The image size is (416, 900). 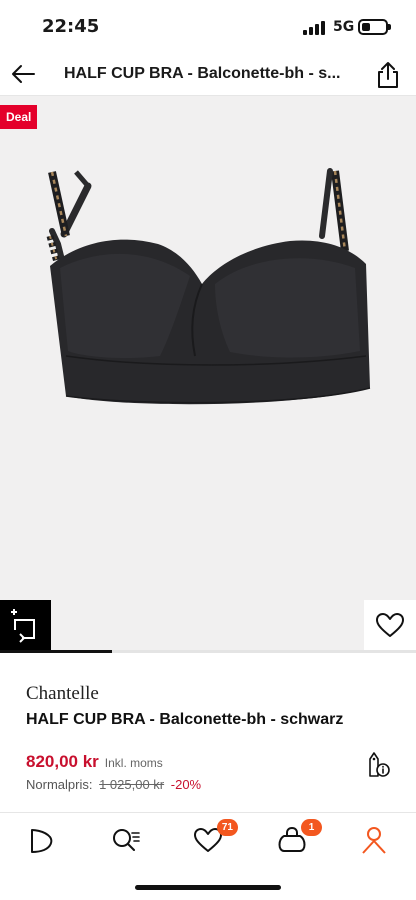 I want to click on discount-percent: -20%, so click(x=186, y=784).